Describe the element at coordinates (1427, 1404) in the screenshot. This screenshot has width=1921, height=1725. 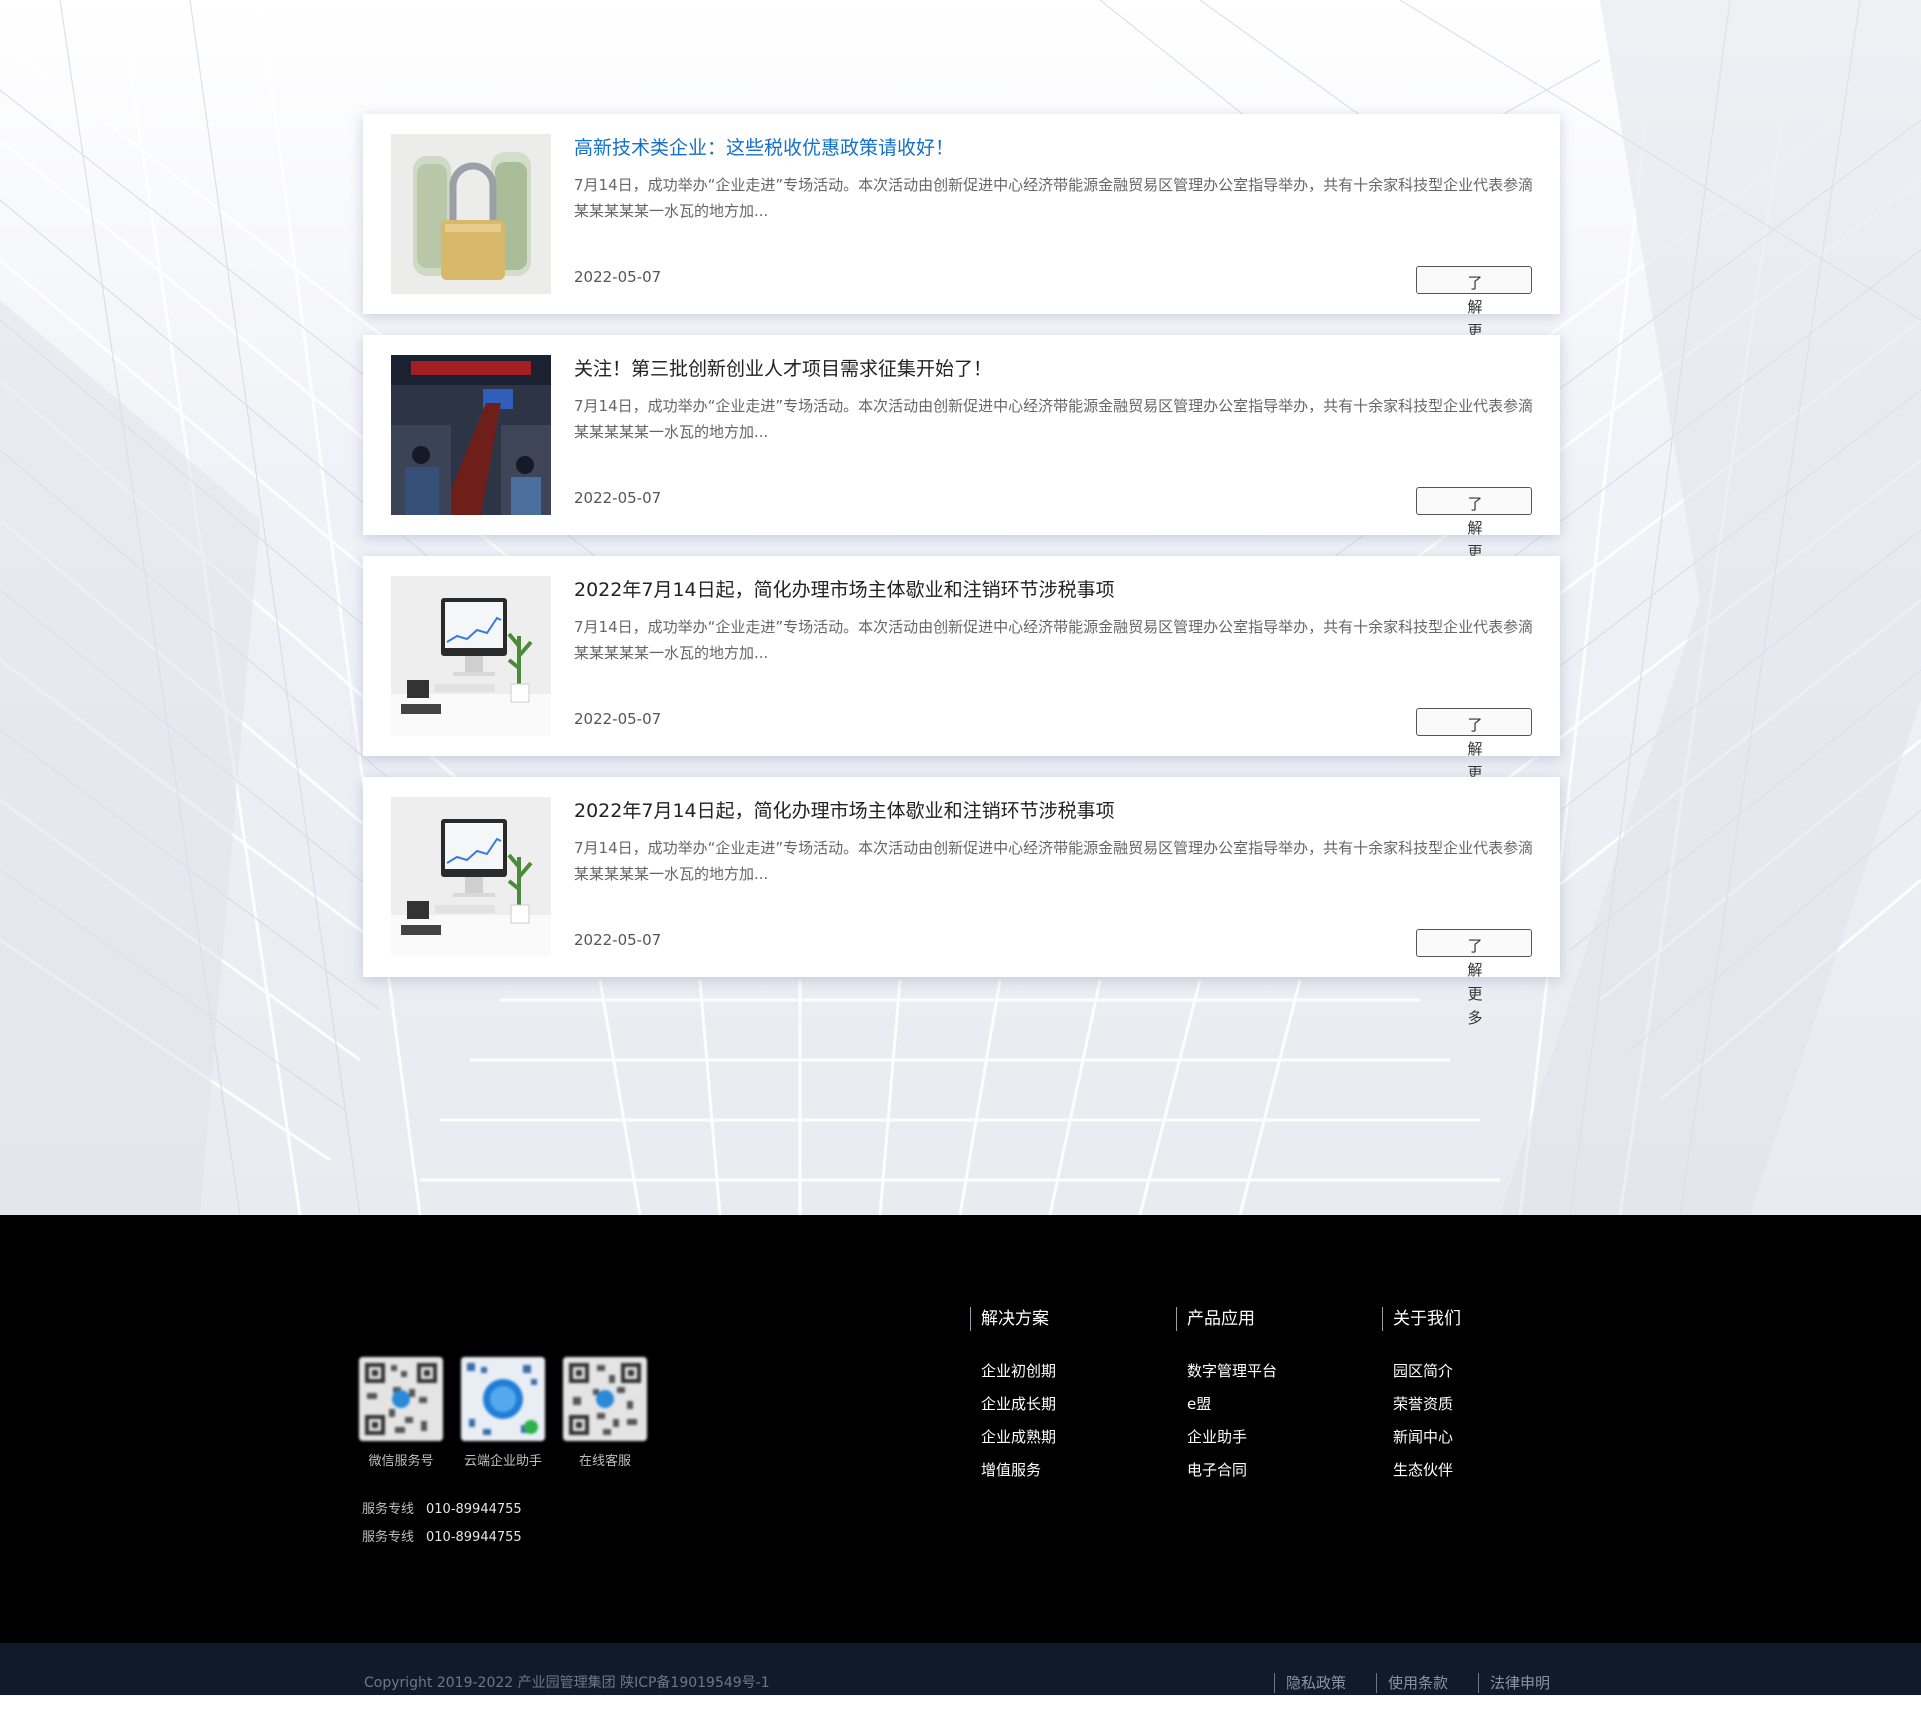
I see `footer-link: 荣誉资质` at that location.